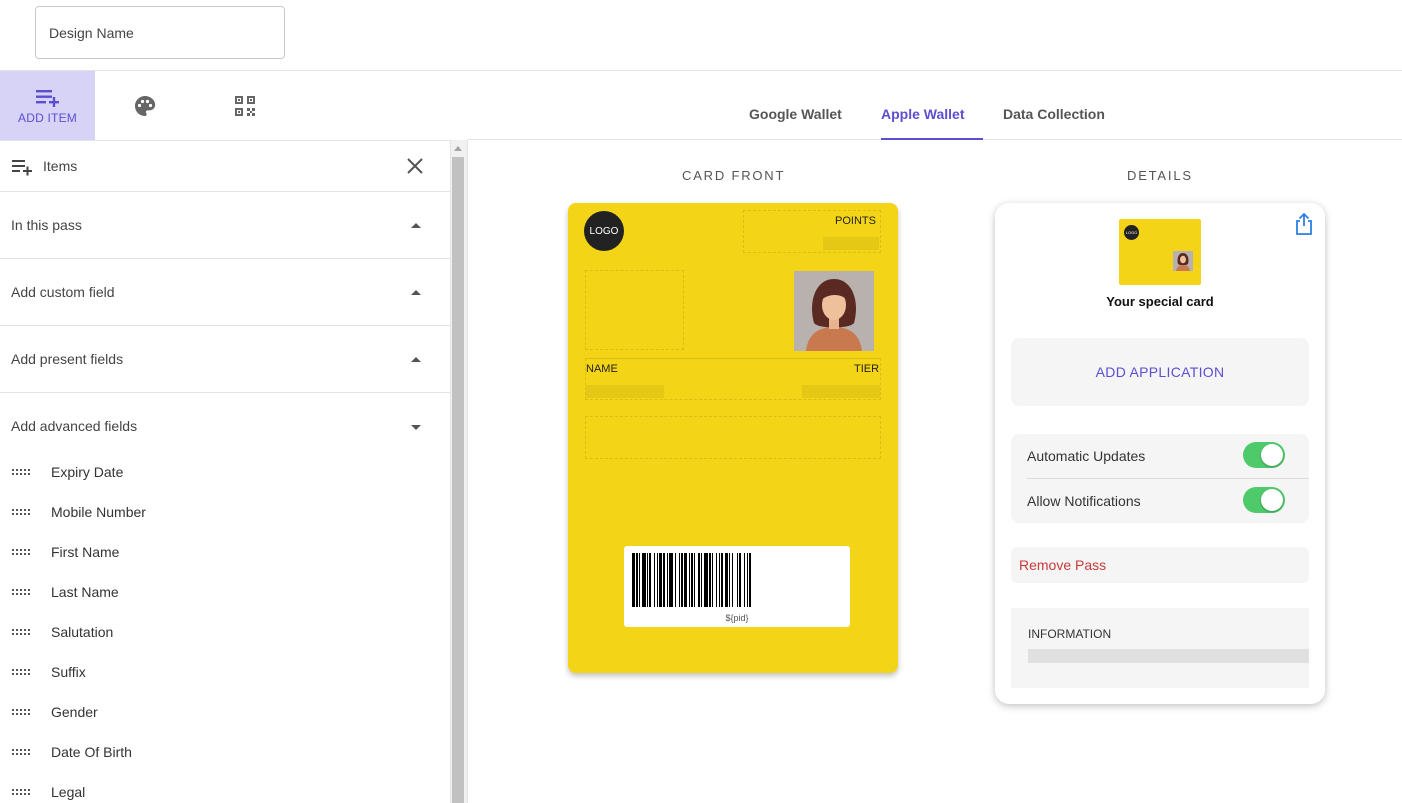  Describe the element at coordinates (634, 310) in the screenshot. I see `thumbnail-field-box` at that location.